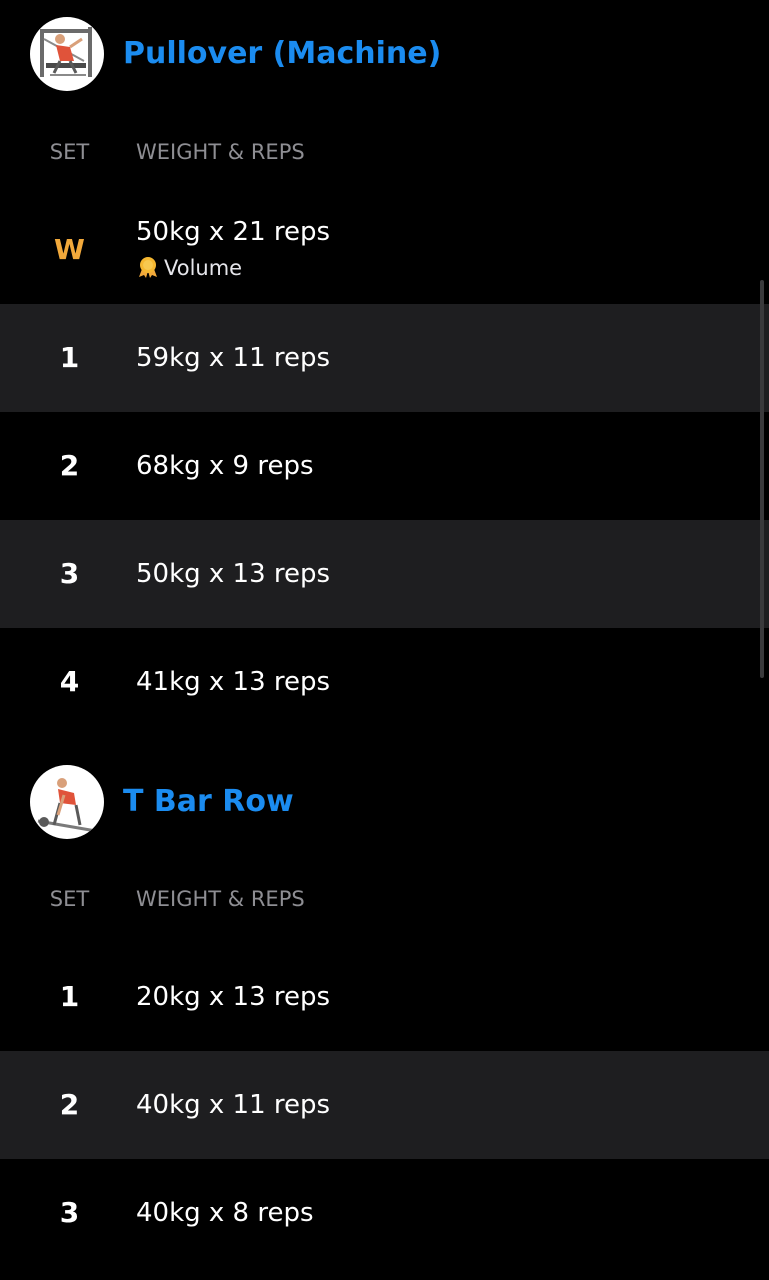 This screenshot has width=769, height=1280. Describe the element at coordinates (384, 1105) in the screenshot. I see `set-row: 2 40kg x 11 reps` at that location.